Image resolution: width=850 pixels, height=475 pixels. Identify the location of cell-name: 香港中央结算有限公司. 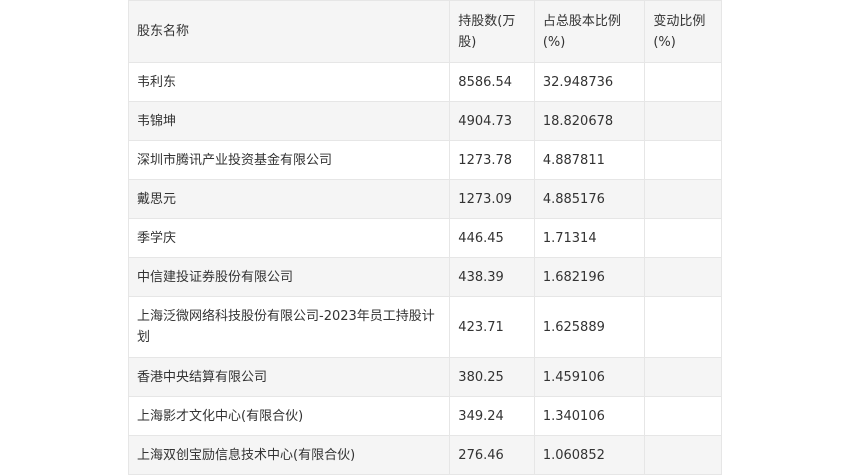
(289, 377).